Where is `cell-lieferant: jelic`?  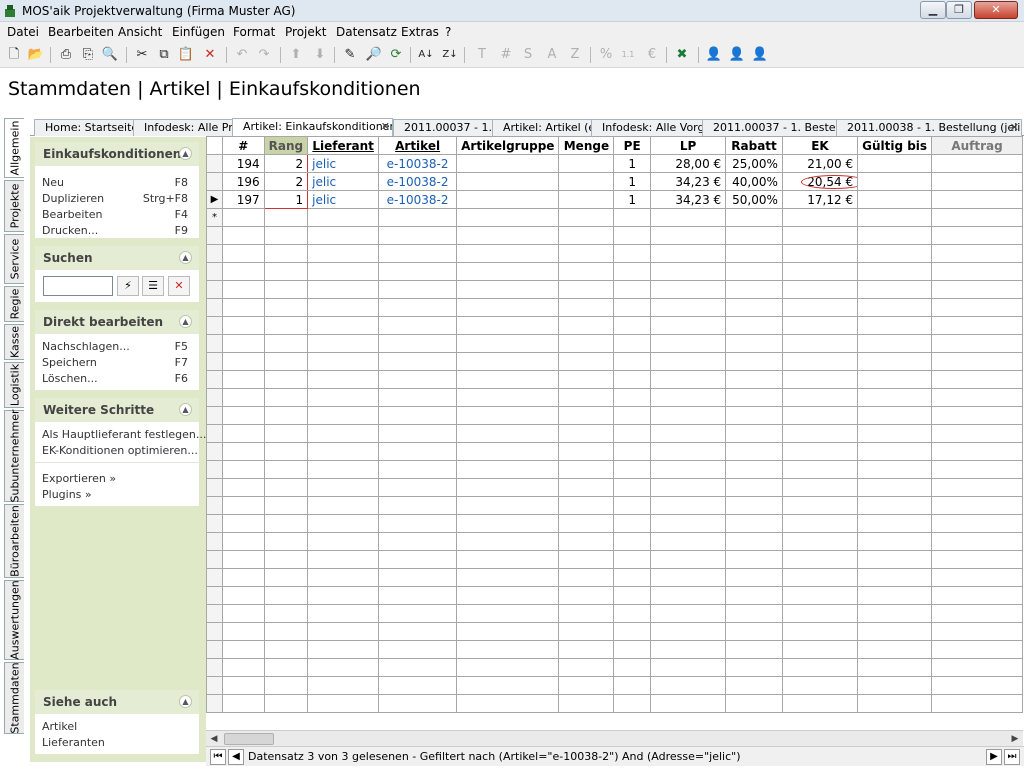 cell-lieferant: jelic is located at coordinates (343, 199).